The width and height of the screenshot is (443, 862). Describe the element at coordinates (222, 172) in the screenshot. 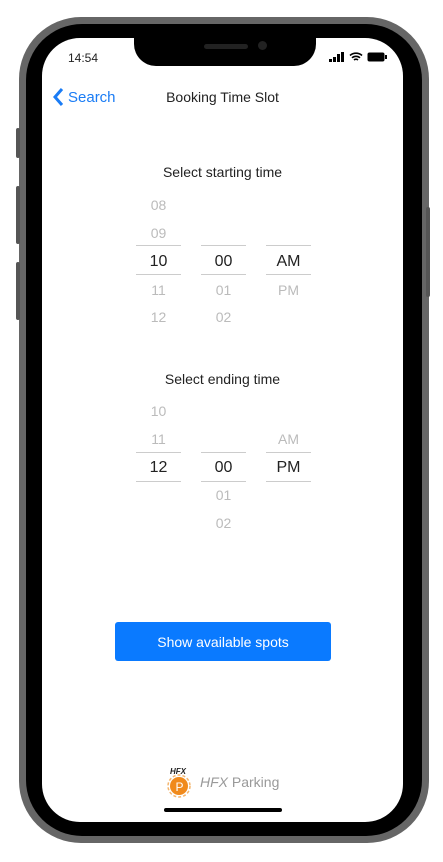

I see `start-time-label: Select starting time` at that location.